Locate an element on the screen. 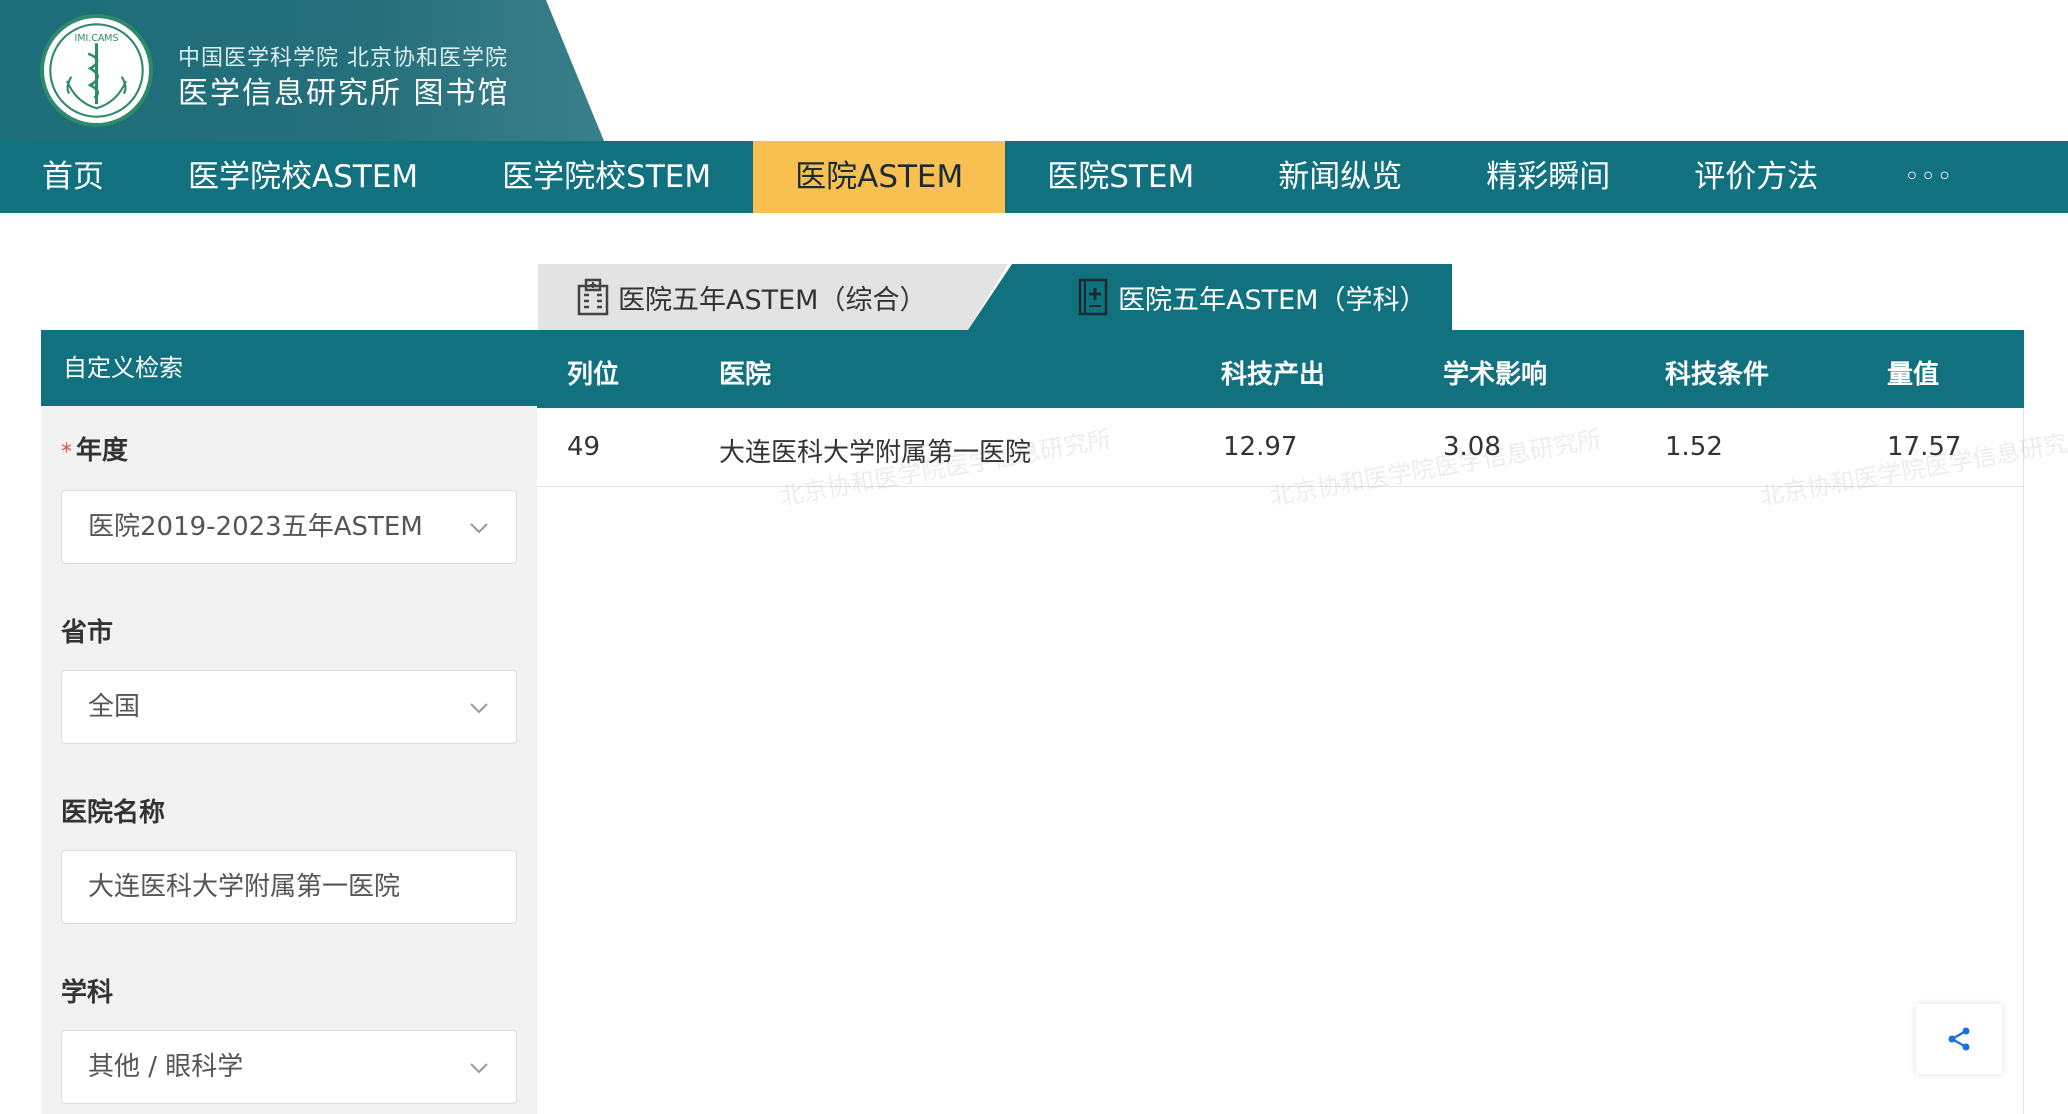 This screenshot has height=1114, width=2068. cell-hospital: 大连医科大学附属第一医院 is located at coordinates (875, 450).